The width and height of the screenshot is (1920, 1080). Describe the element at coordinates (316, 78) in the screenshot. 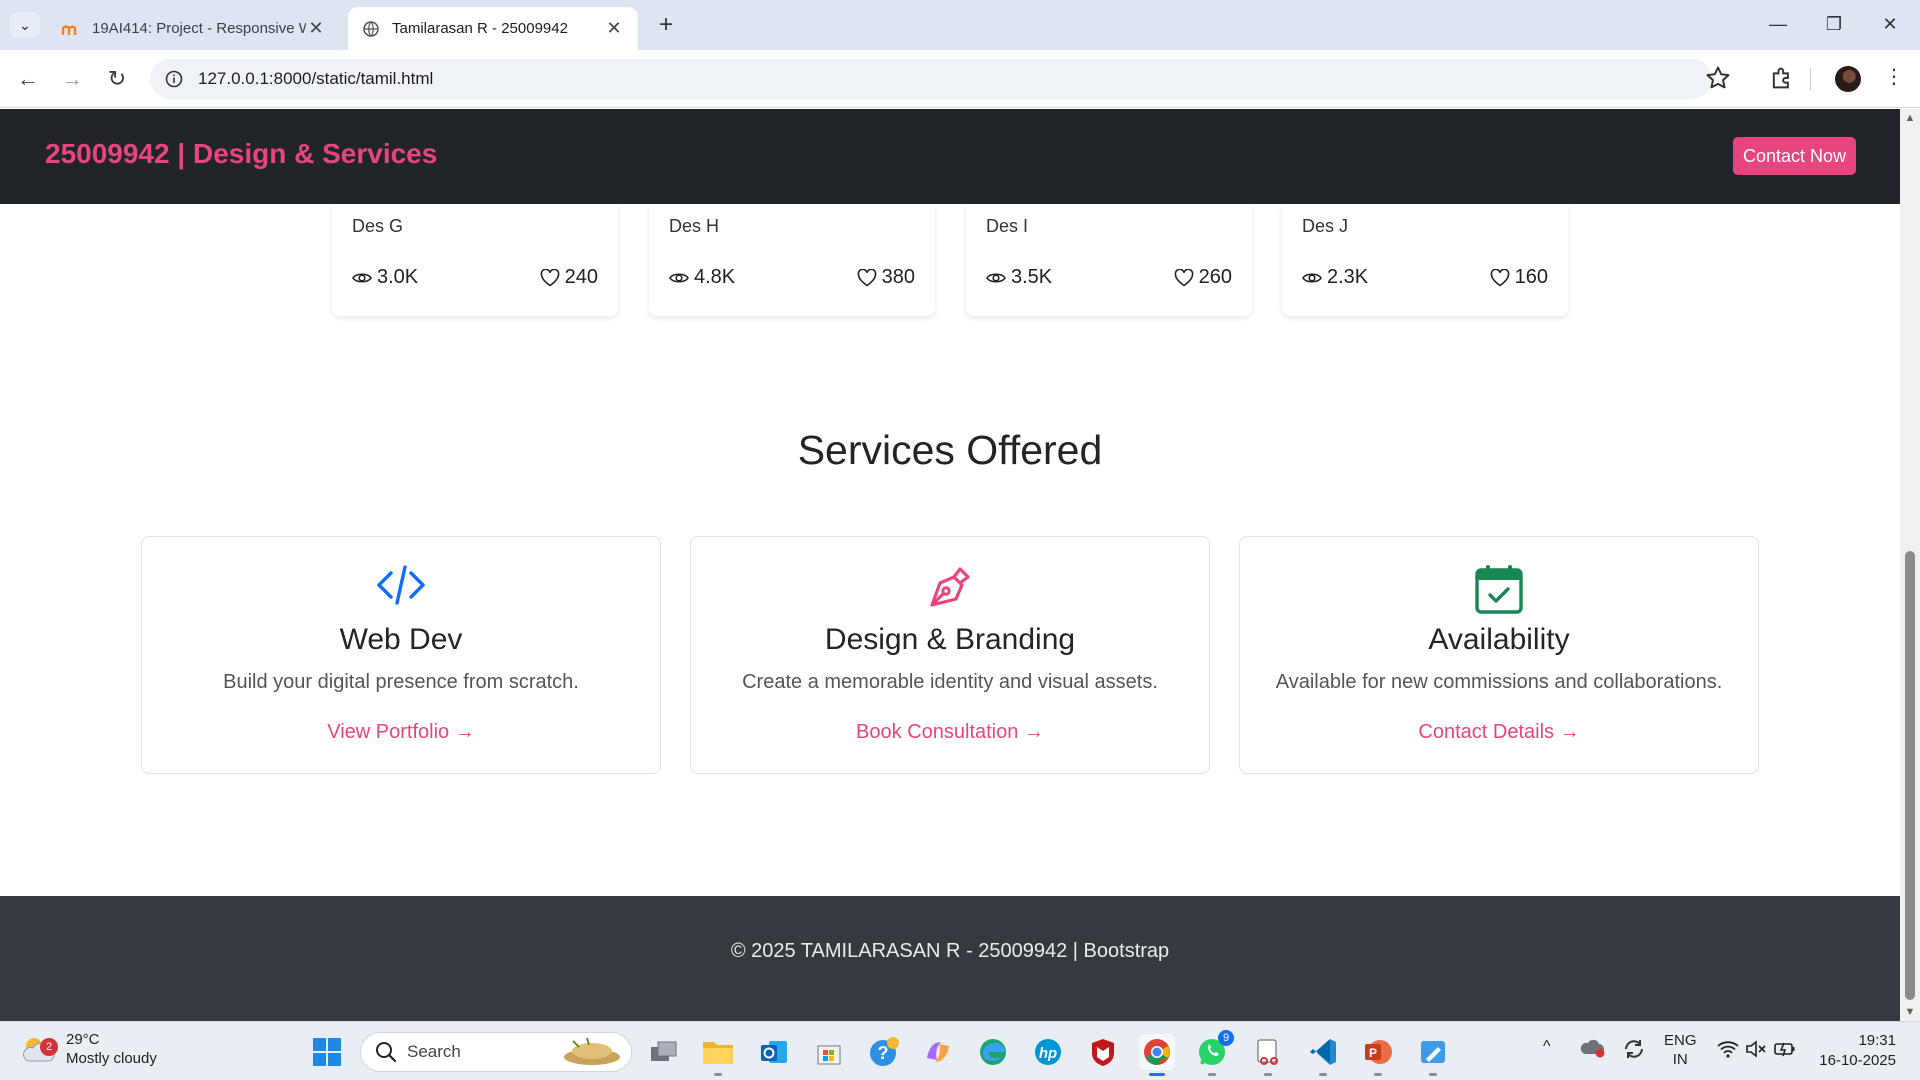

I see `url-text: 127.0.0.1:8000/static/tamil.html` at that location.